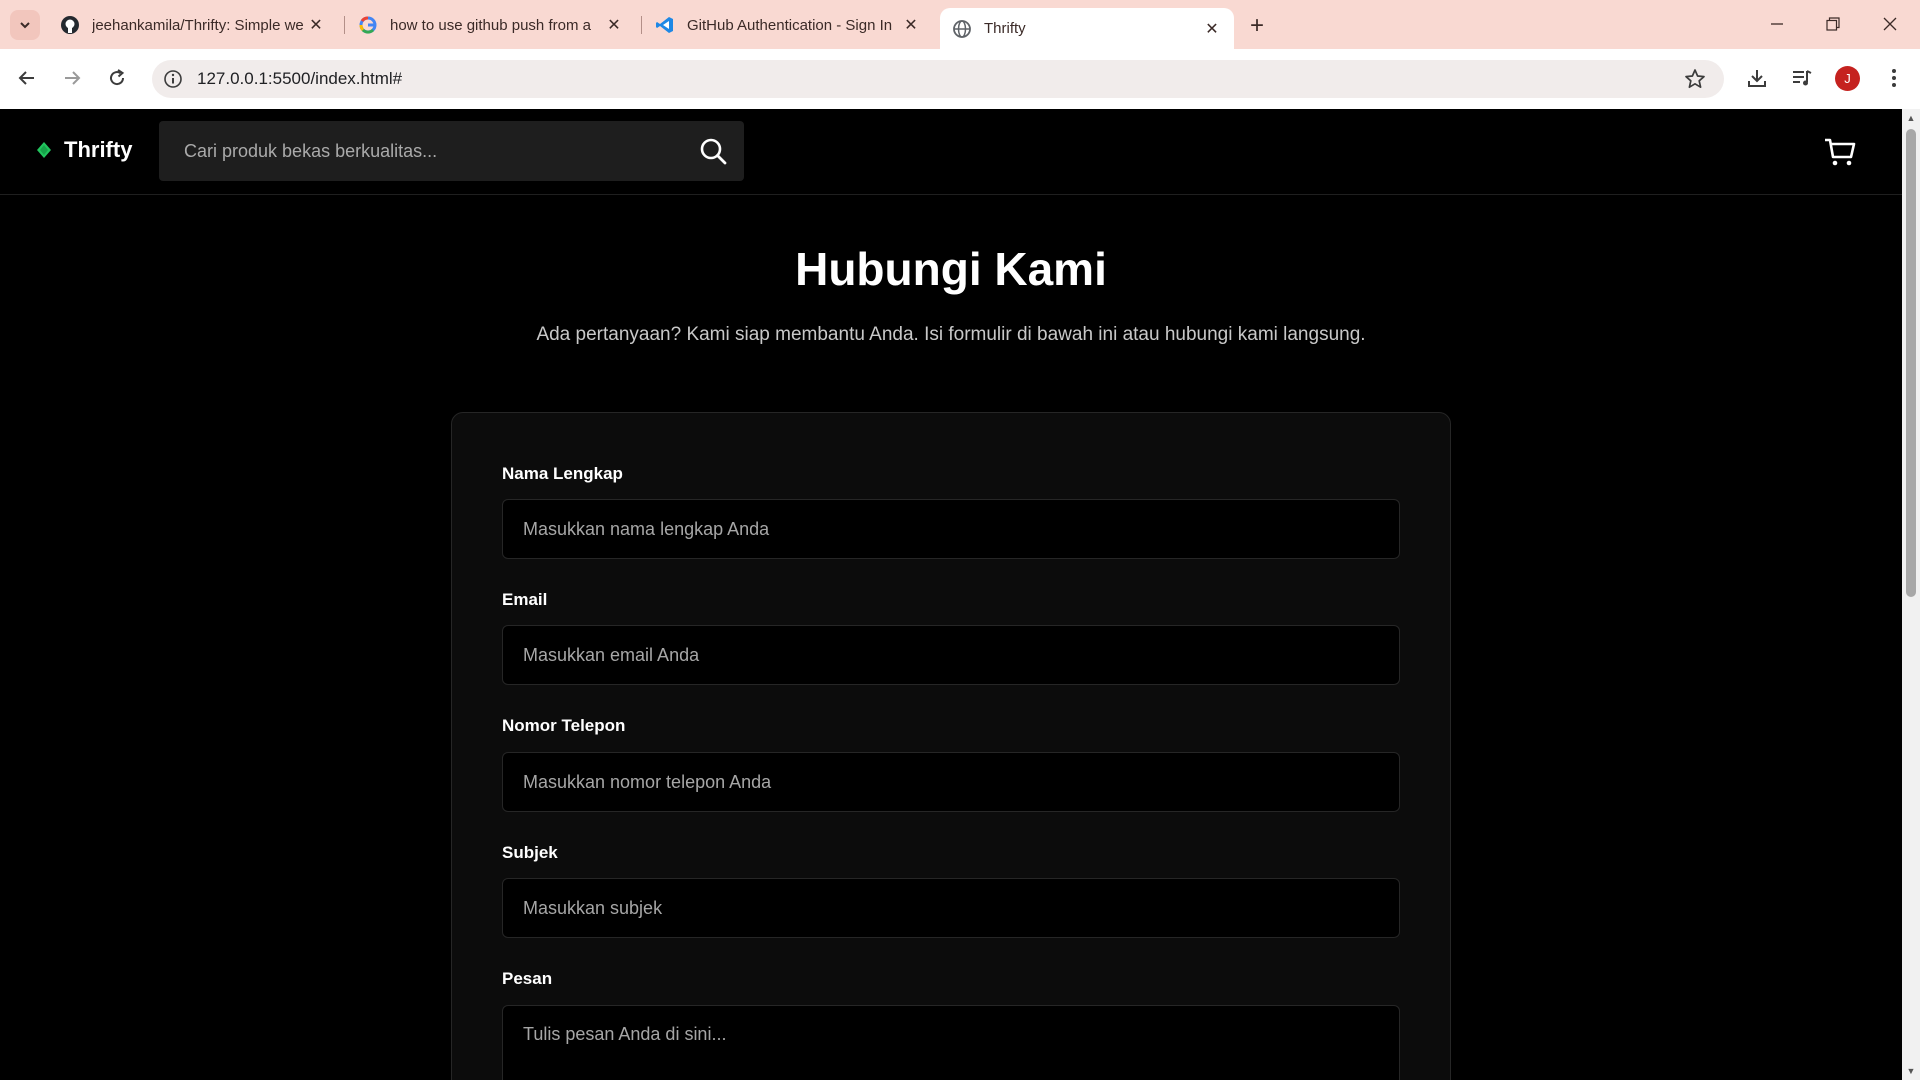  I want to click on site-logo: Thrifty, so click(83, 150).